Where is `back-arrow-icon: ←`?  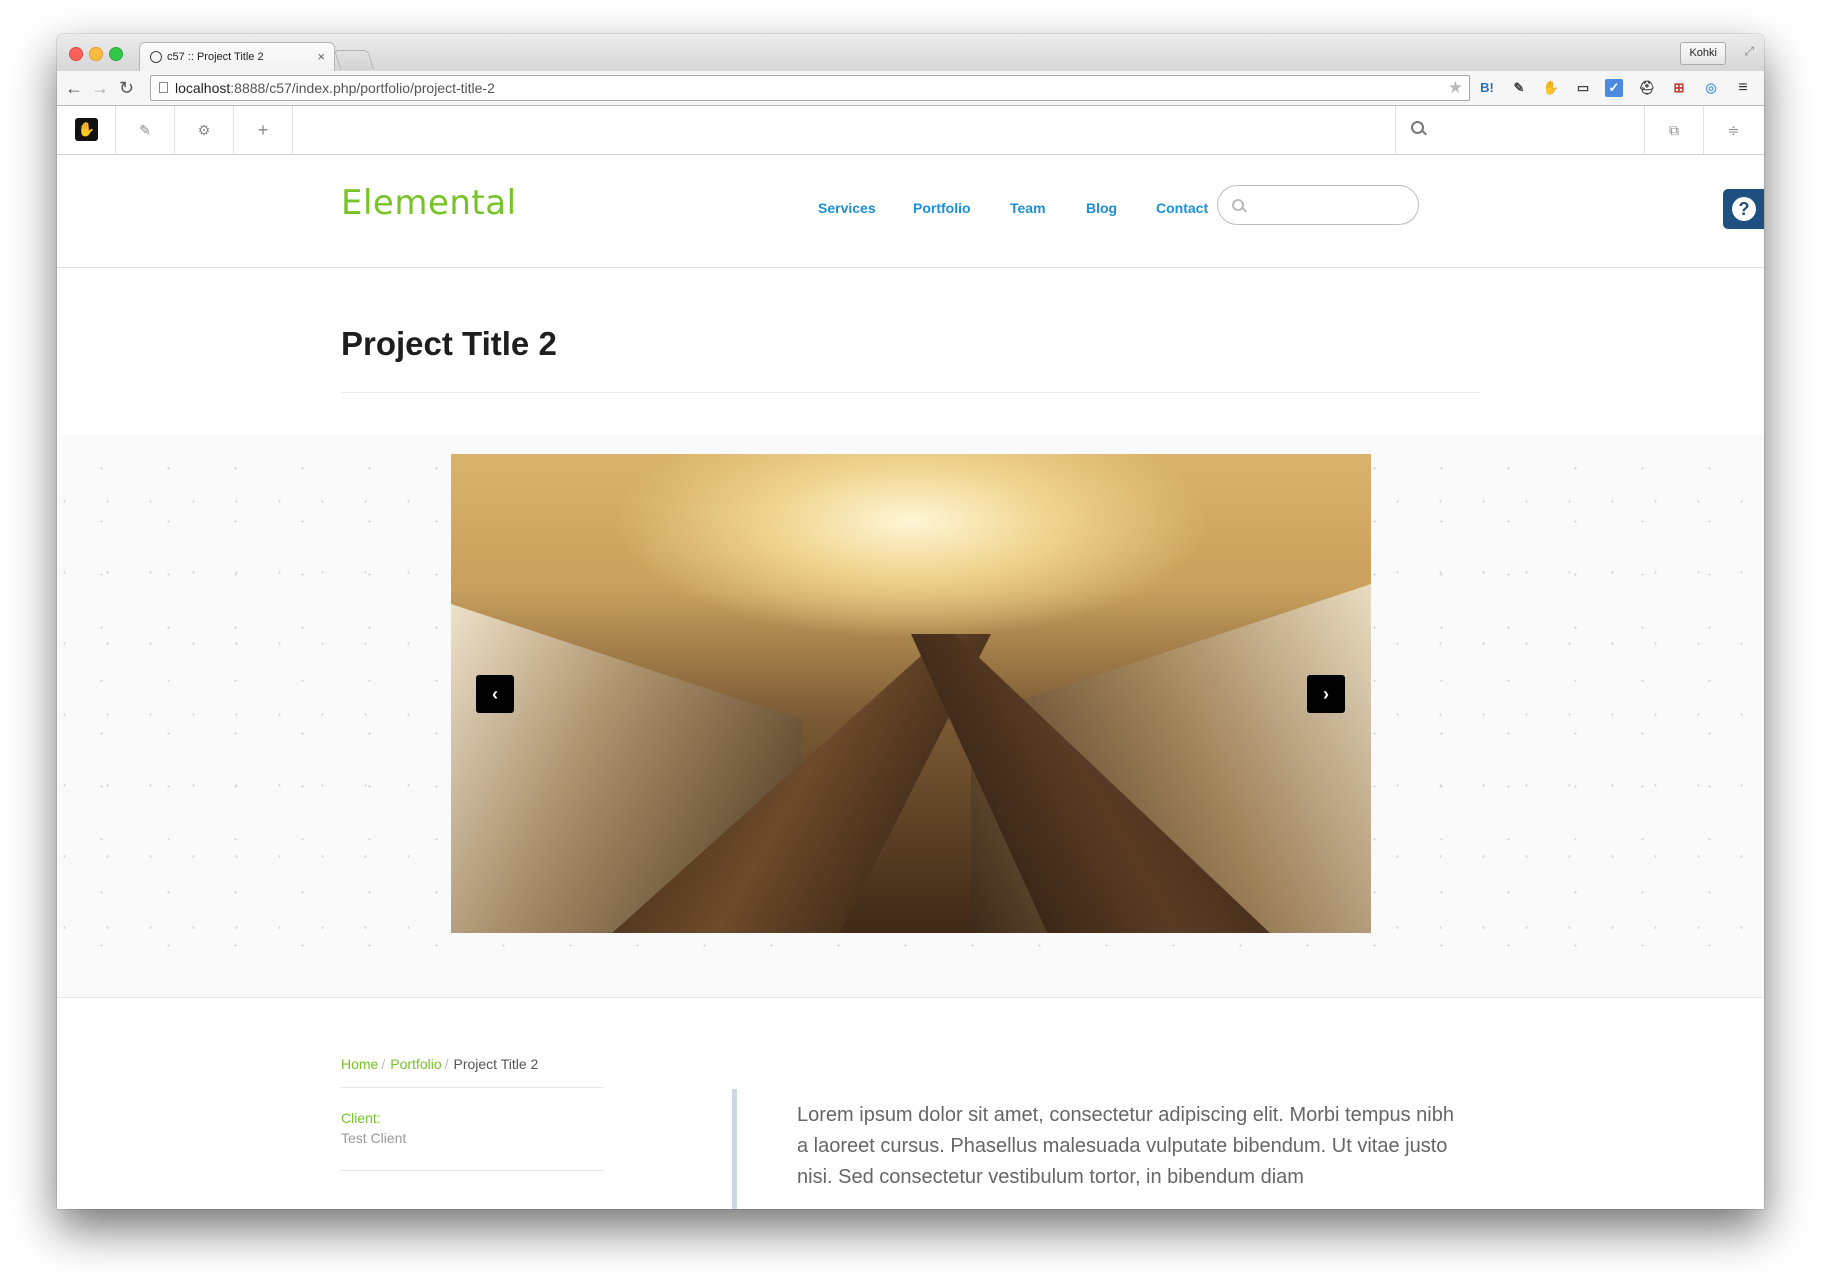 back-arrow-icon: ← is located at coordinates (74, 88).